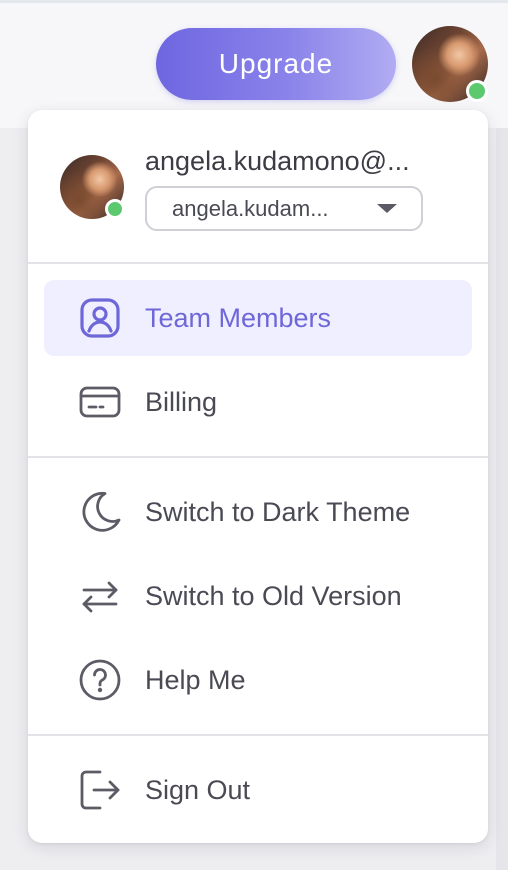  Describe the element at coordinates (273, 596) in the screenshot. I see `menu-item-label: Switch to Old Version` at that location.